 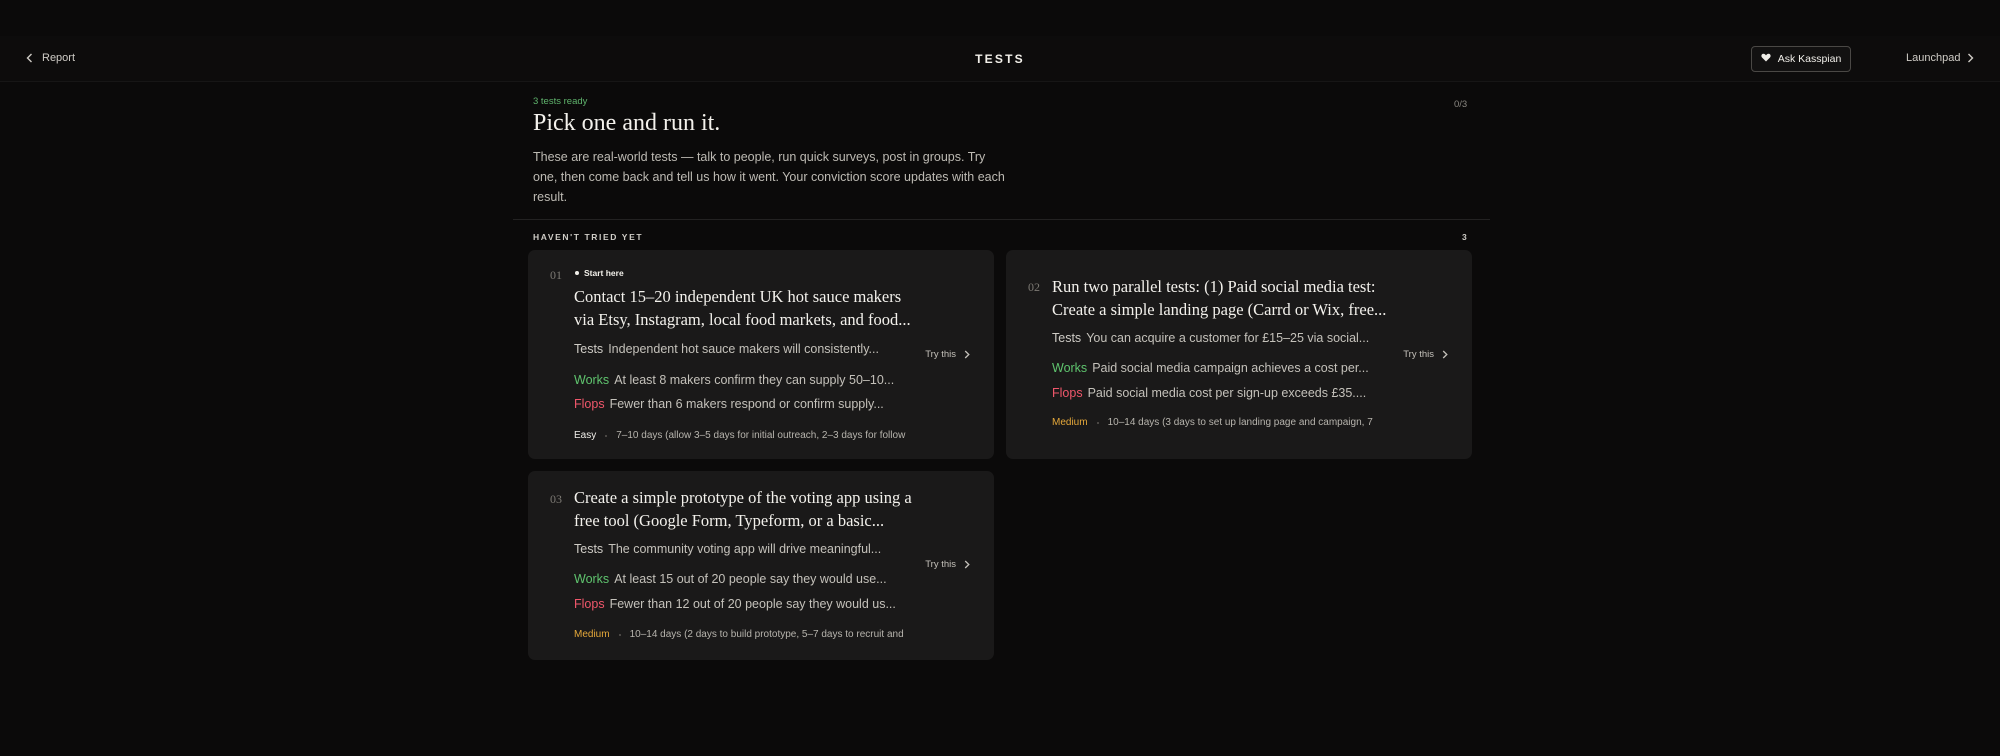 What do you see at coordinates (588, 237) in the screenshot?
I see `section-label: HAVEN'T TRIED YET` at bounding box center [588, 237].